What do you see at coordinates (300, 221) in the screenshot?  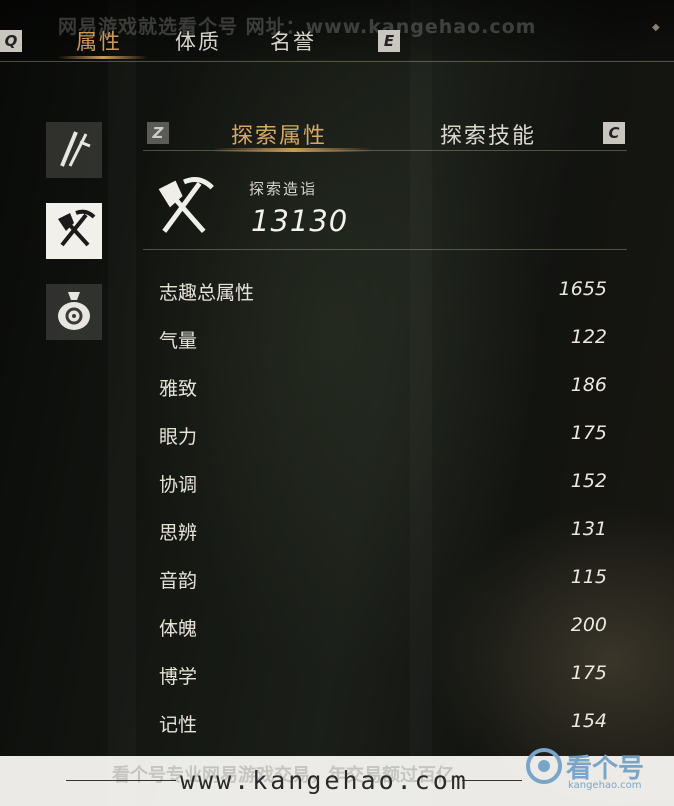 I see `exploration-mastery-value: 13130` at bounding box center [300, 221].